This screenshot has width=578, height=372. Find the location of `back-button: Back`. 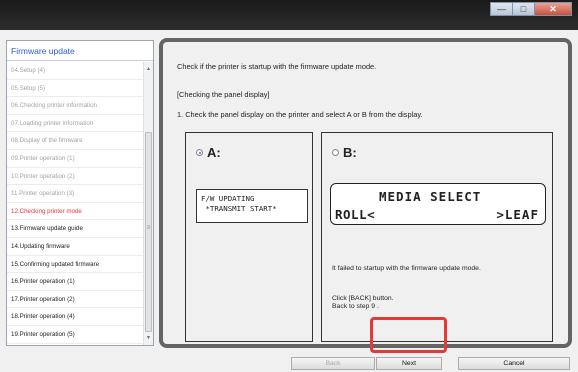

back-button: Back is located at coordinates (333, 363).